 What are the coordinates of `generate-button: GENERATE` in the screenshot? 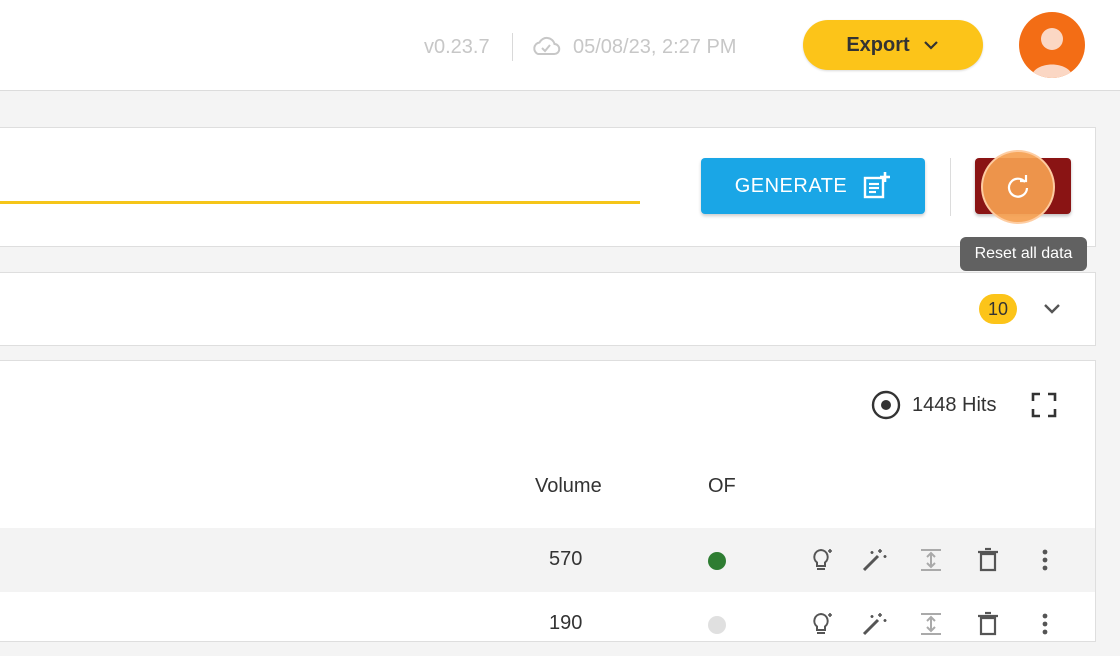 It's located at (813, 186).